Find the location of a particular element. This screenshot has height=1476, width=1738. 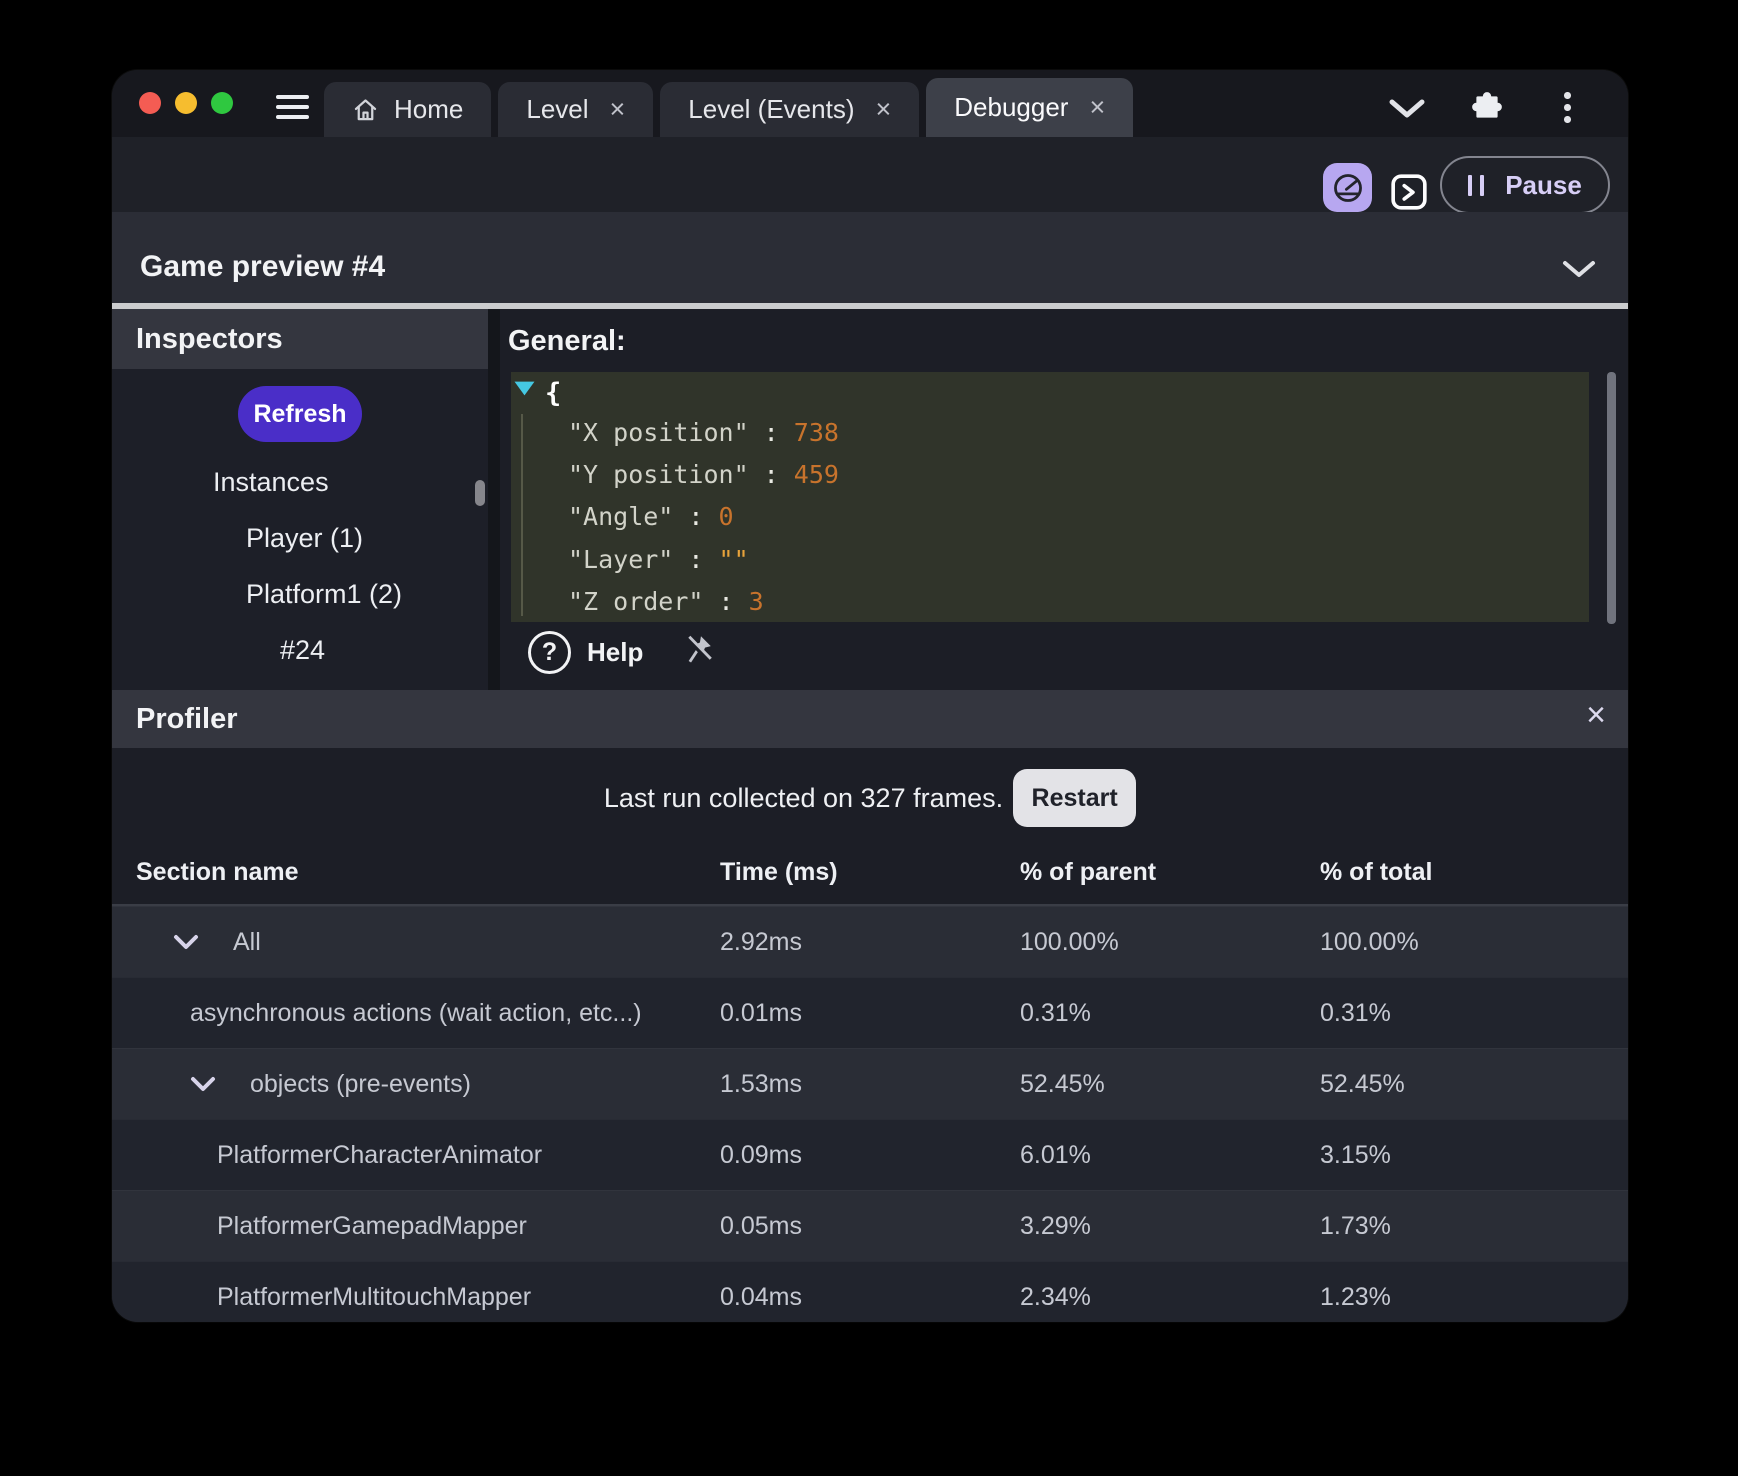

json-value: 738 is located at coordinates (816, 432).